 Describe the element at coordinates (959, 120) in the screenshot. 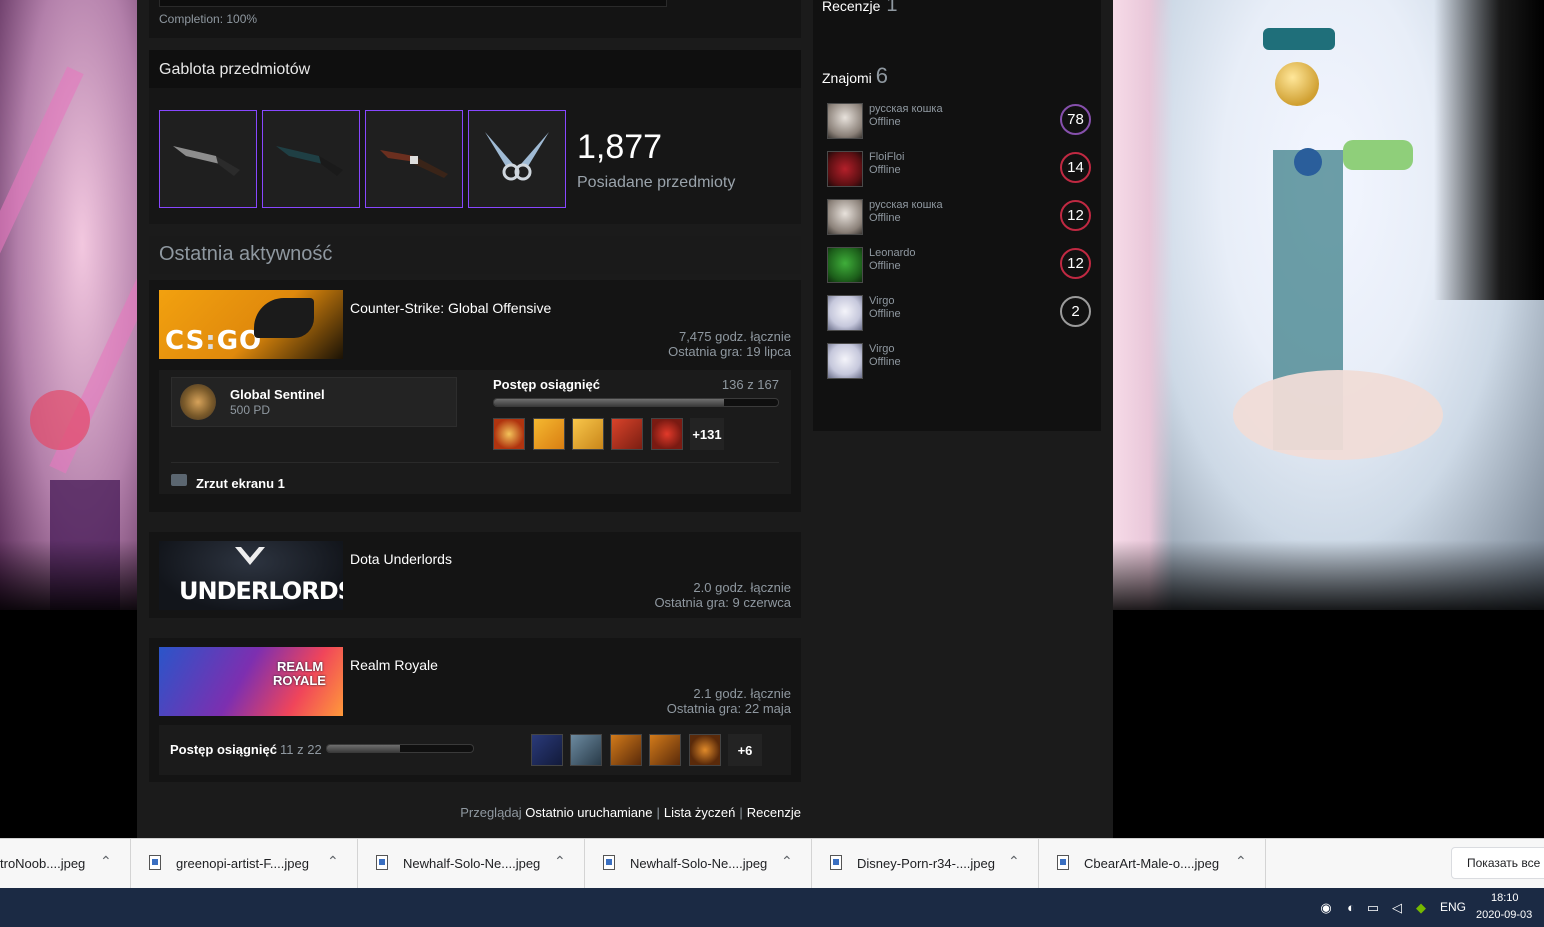

I see `friend-item: русская кошка Offline 78` at that location.